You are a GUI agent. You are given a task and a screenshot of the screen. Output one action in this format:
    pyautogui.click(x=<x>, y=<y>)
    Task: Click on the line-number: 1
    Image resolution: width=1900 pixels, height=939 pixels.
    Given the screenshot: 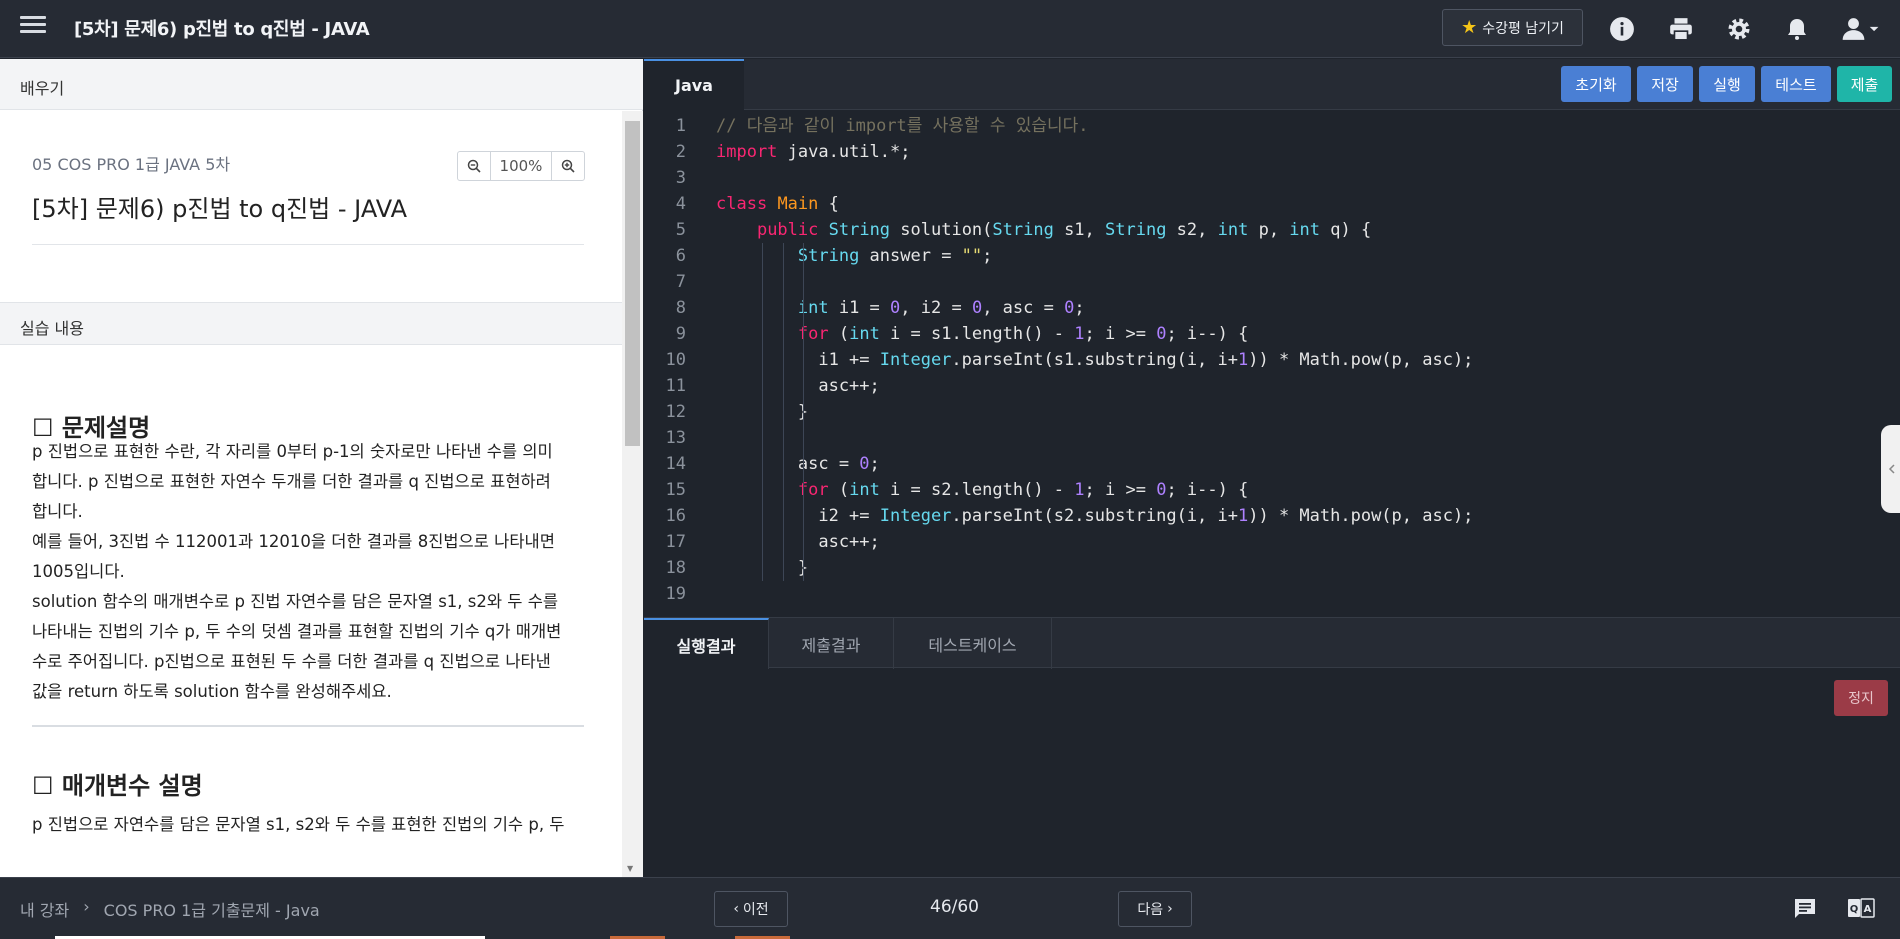 What is the action you would take?
    pyautogui.click(x=680, y=126)
    